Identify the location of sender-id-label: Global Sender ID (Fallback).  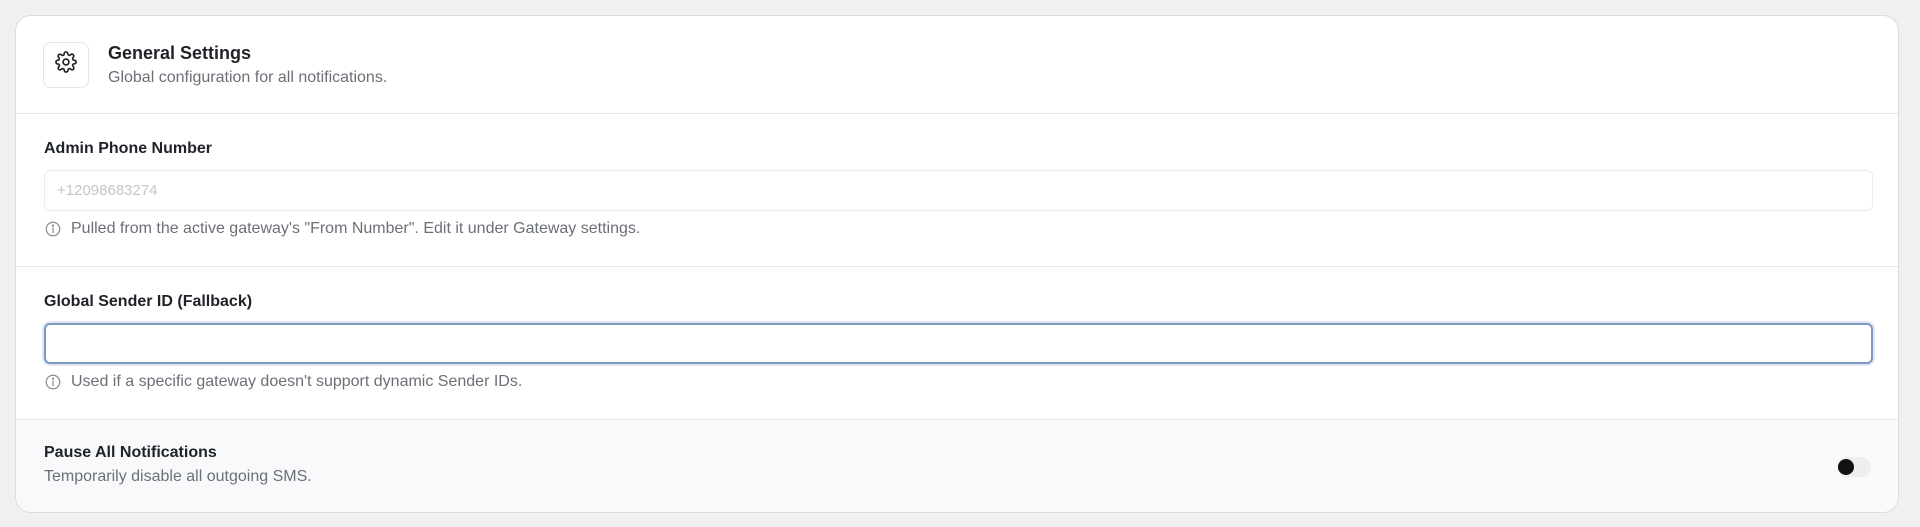
(148, 301).